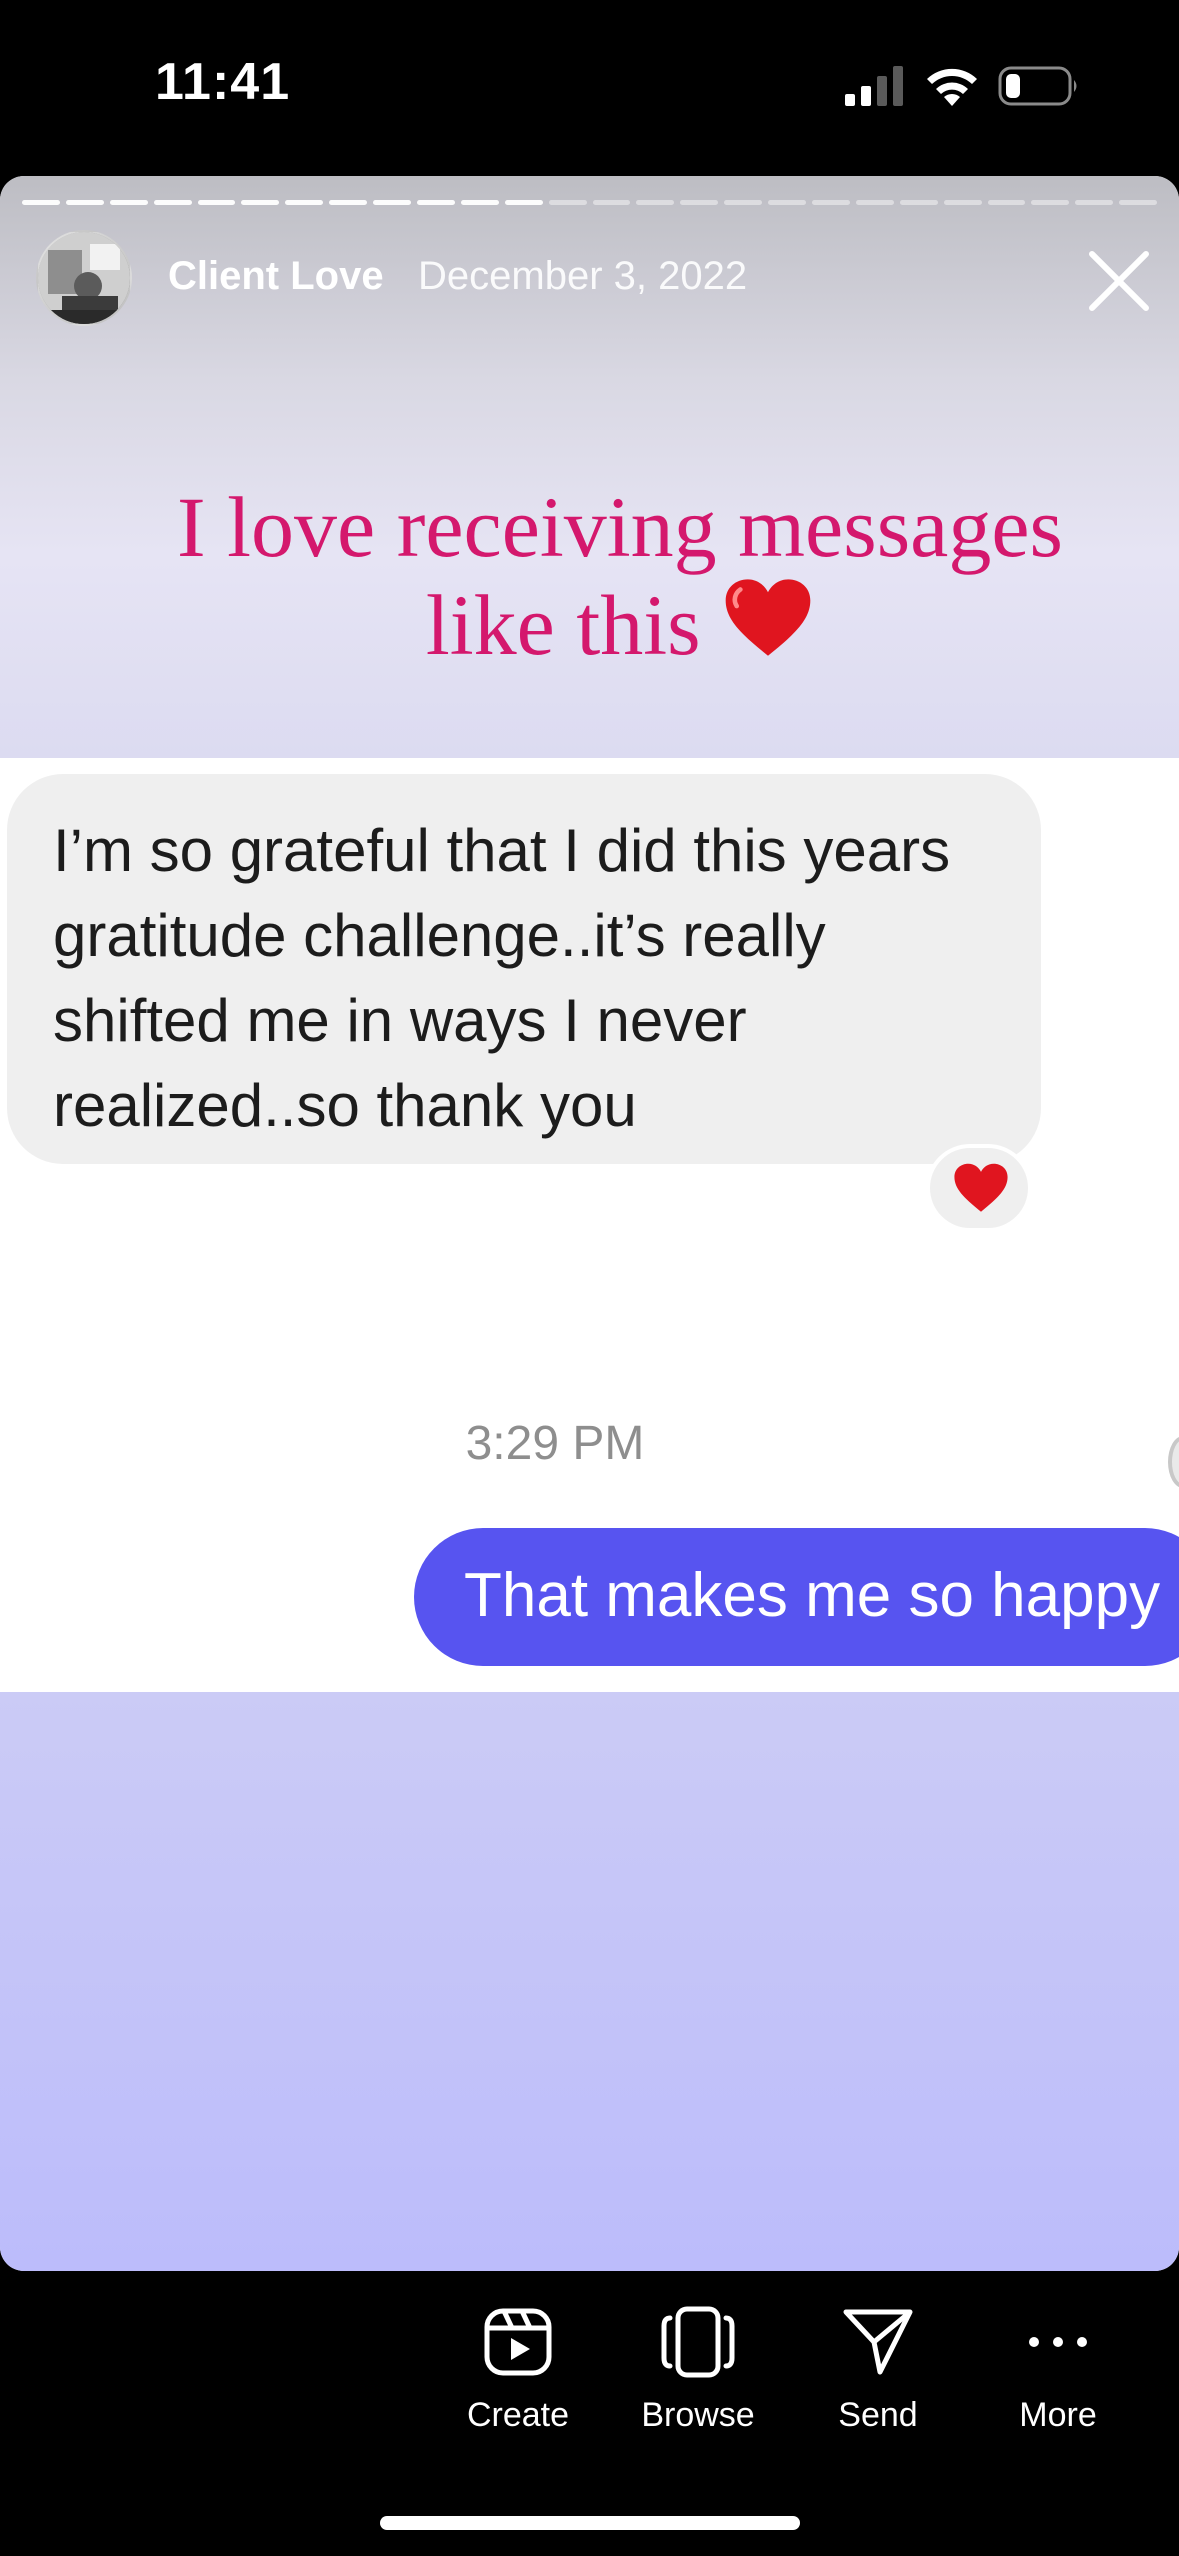  I want to click on status-bar: 11:41, so click(589, 85).